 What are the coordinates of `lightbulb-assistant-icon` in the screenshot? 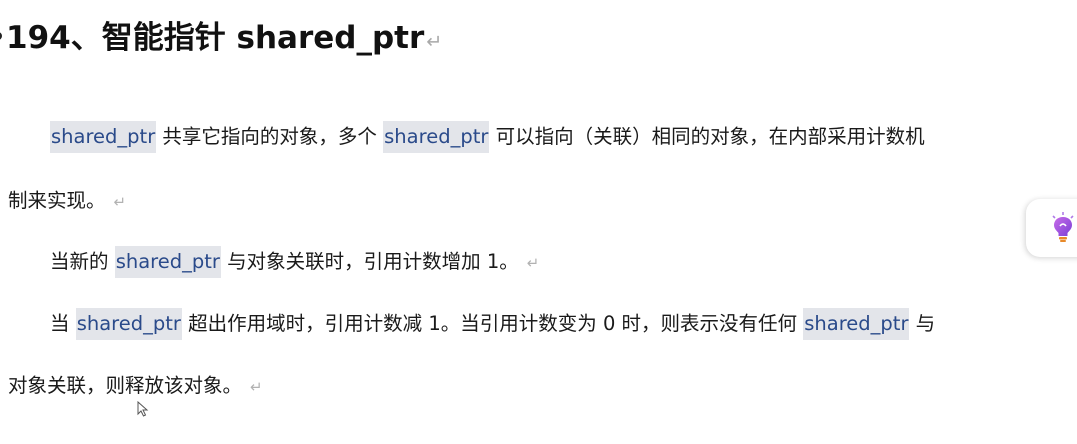 It's located at (1063, 227).